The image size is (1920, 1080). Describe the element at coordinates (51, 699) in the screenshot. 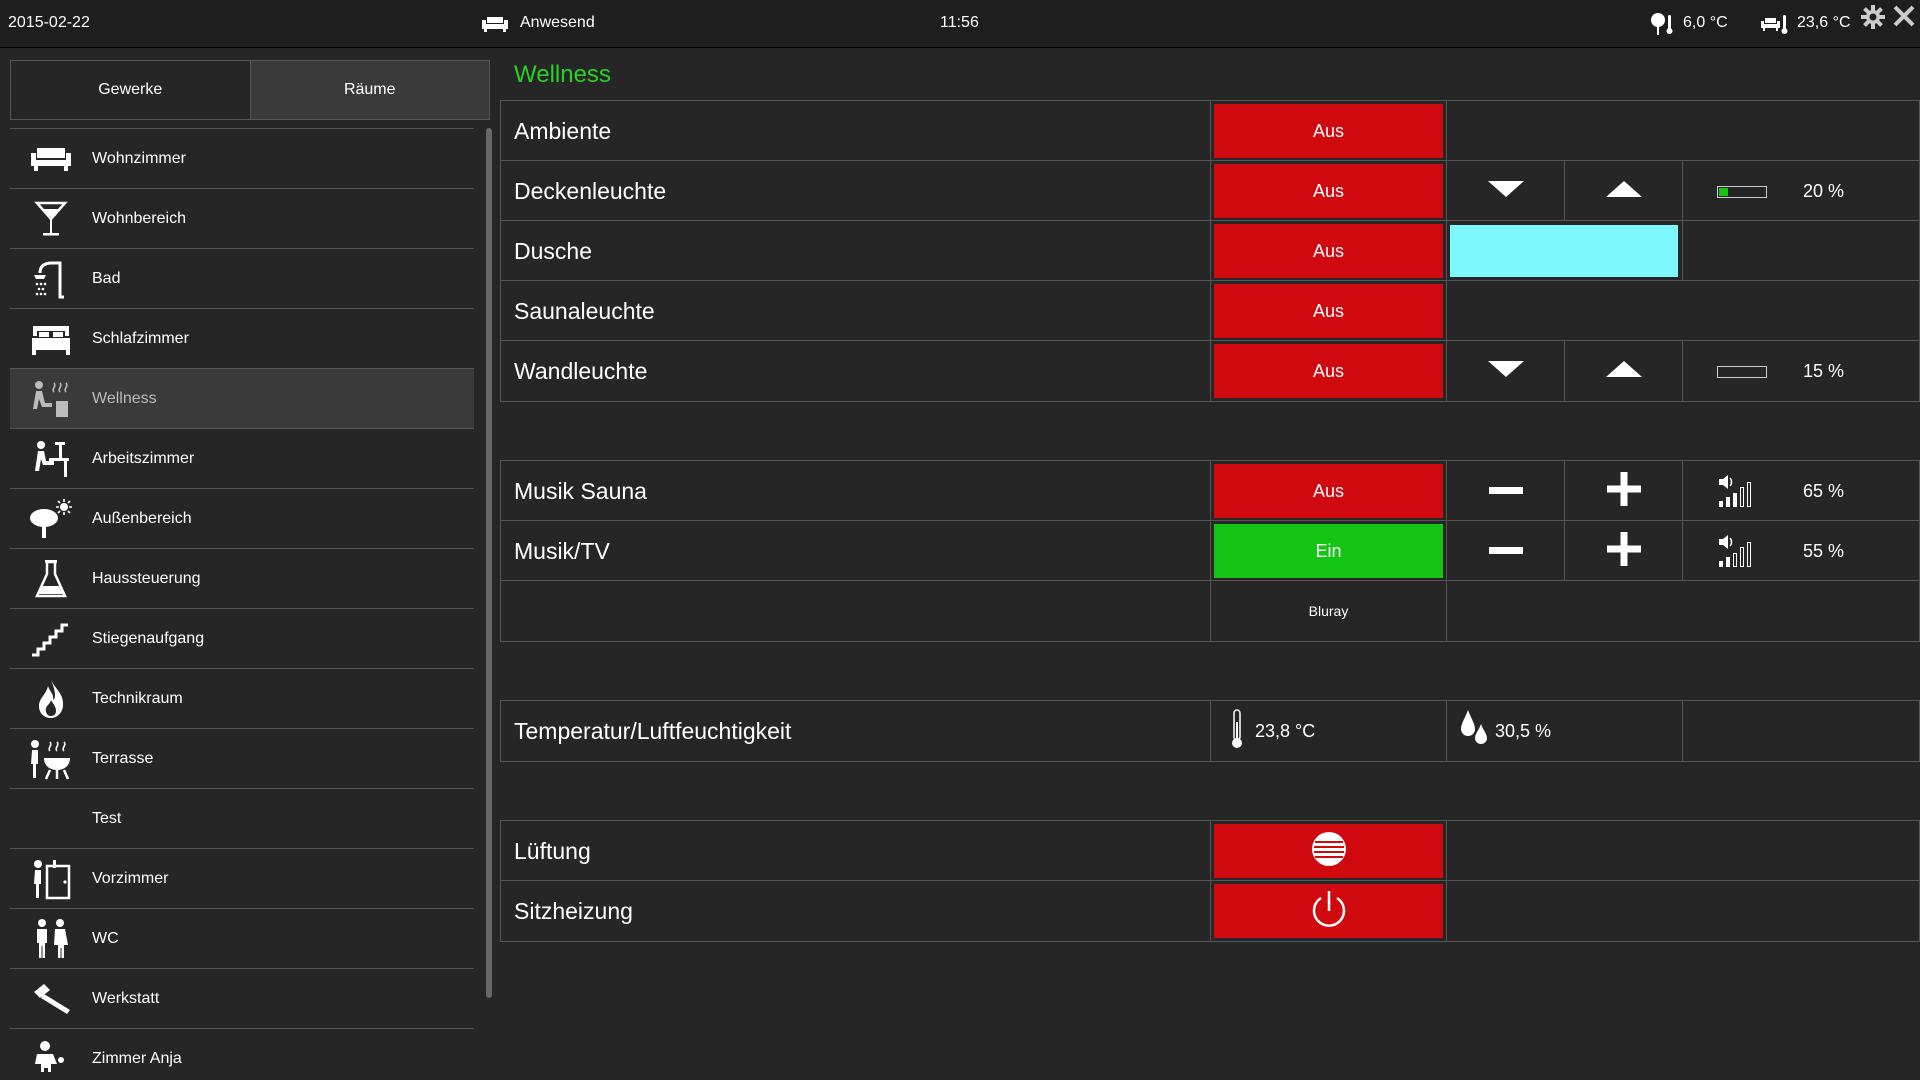

I see `flame-icon` at that location.